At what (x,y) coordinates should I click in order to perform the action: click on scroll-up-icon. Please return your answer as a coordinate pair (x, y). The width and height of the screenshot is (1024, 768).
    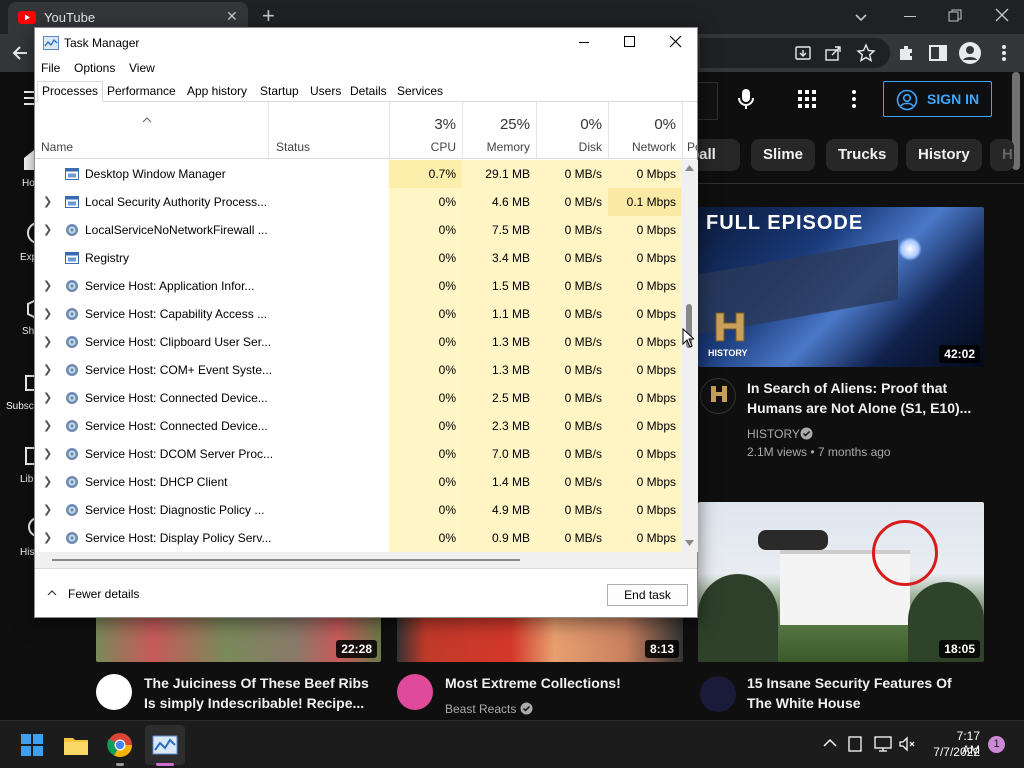
    Looking at the image, I should click on (689, 168).